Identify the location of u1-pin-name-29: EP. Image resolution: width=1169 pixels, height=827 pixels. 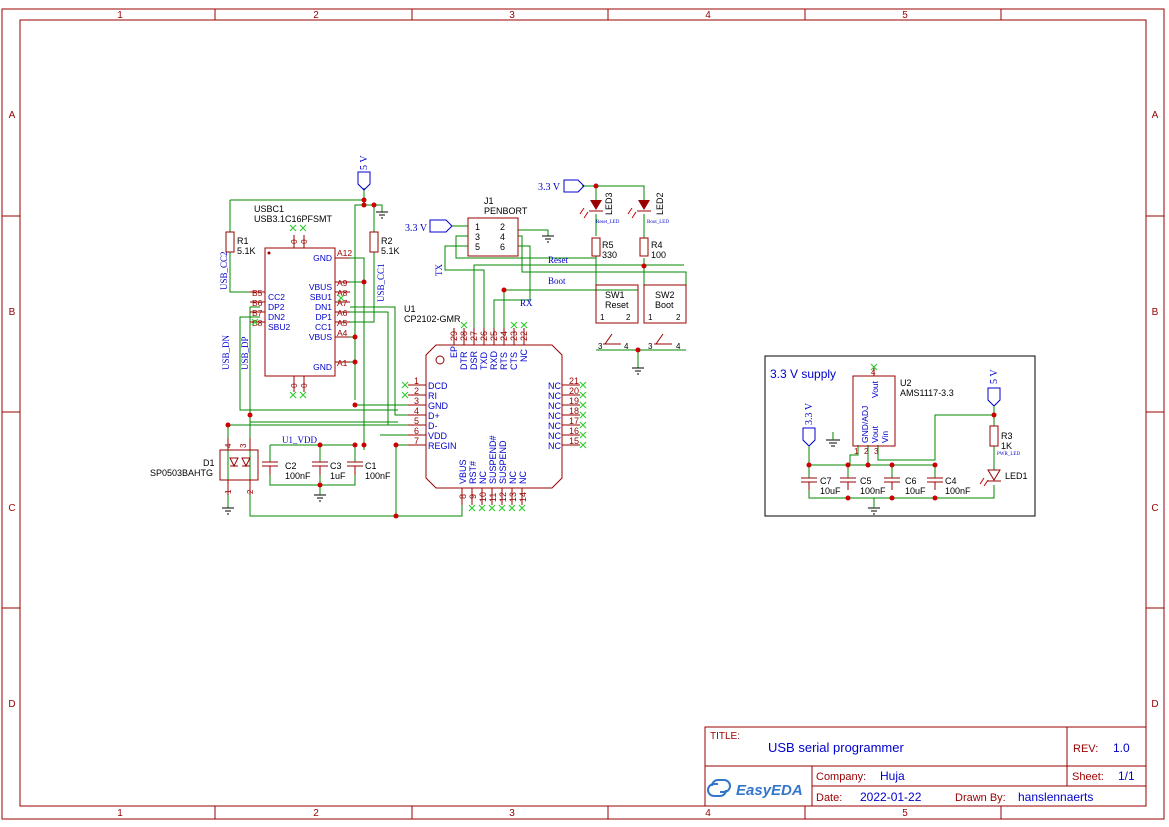
(454, 352).